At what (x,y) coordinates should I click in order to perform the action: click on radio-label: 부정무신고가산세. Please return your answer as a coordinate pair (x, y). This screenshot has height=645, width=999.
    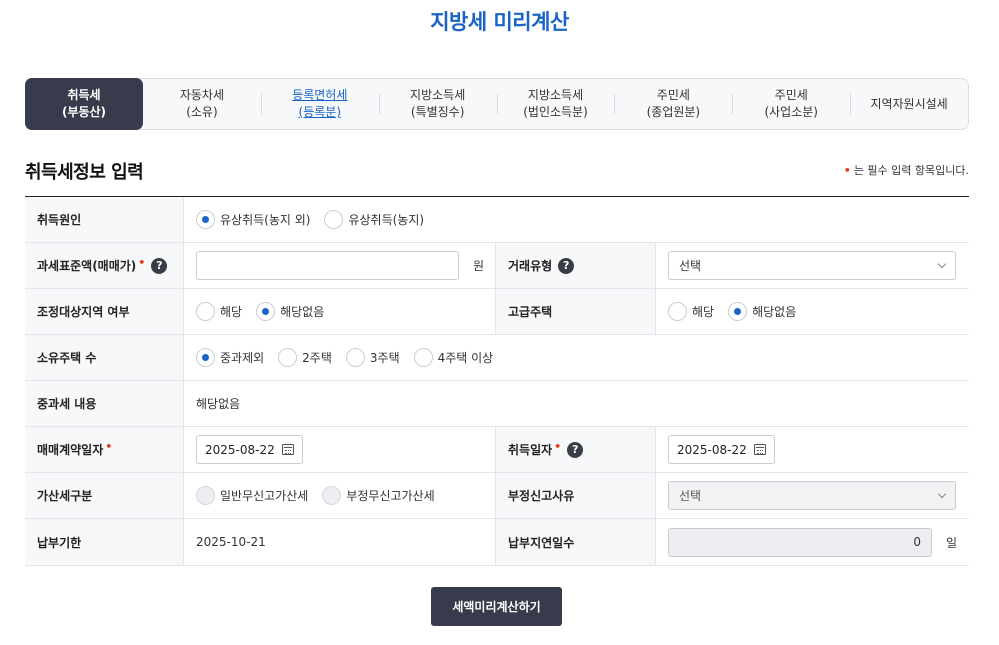
    Looking at the image, I should click on (390, 496).